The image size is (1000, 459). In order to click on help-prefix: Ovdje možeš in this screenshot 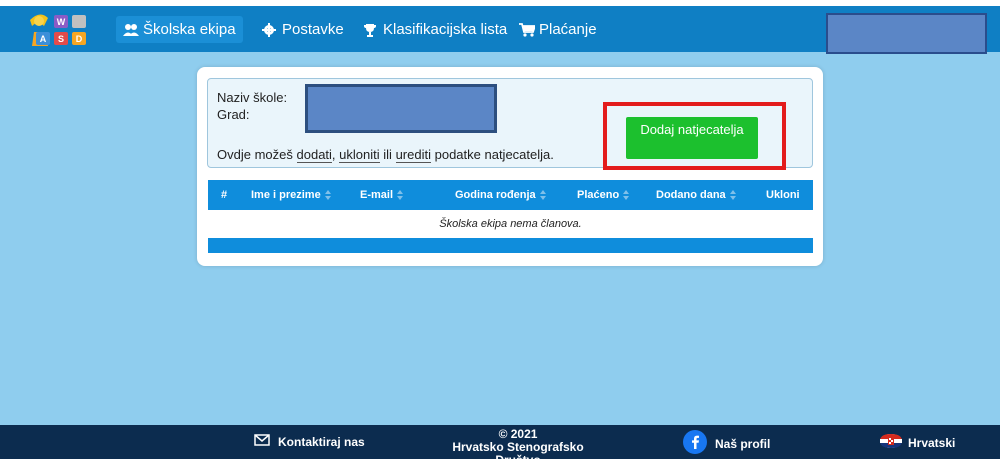, I will do `click(255, 154)`.